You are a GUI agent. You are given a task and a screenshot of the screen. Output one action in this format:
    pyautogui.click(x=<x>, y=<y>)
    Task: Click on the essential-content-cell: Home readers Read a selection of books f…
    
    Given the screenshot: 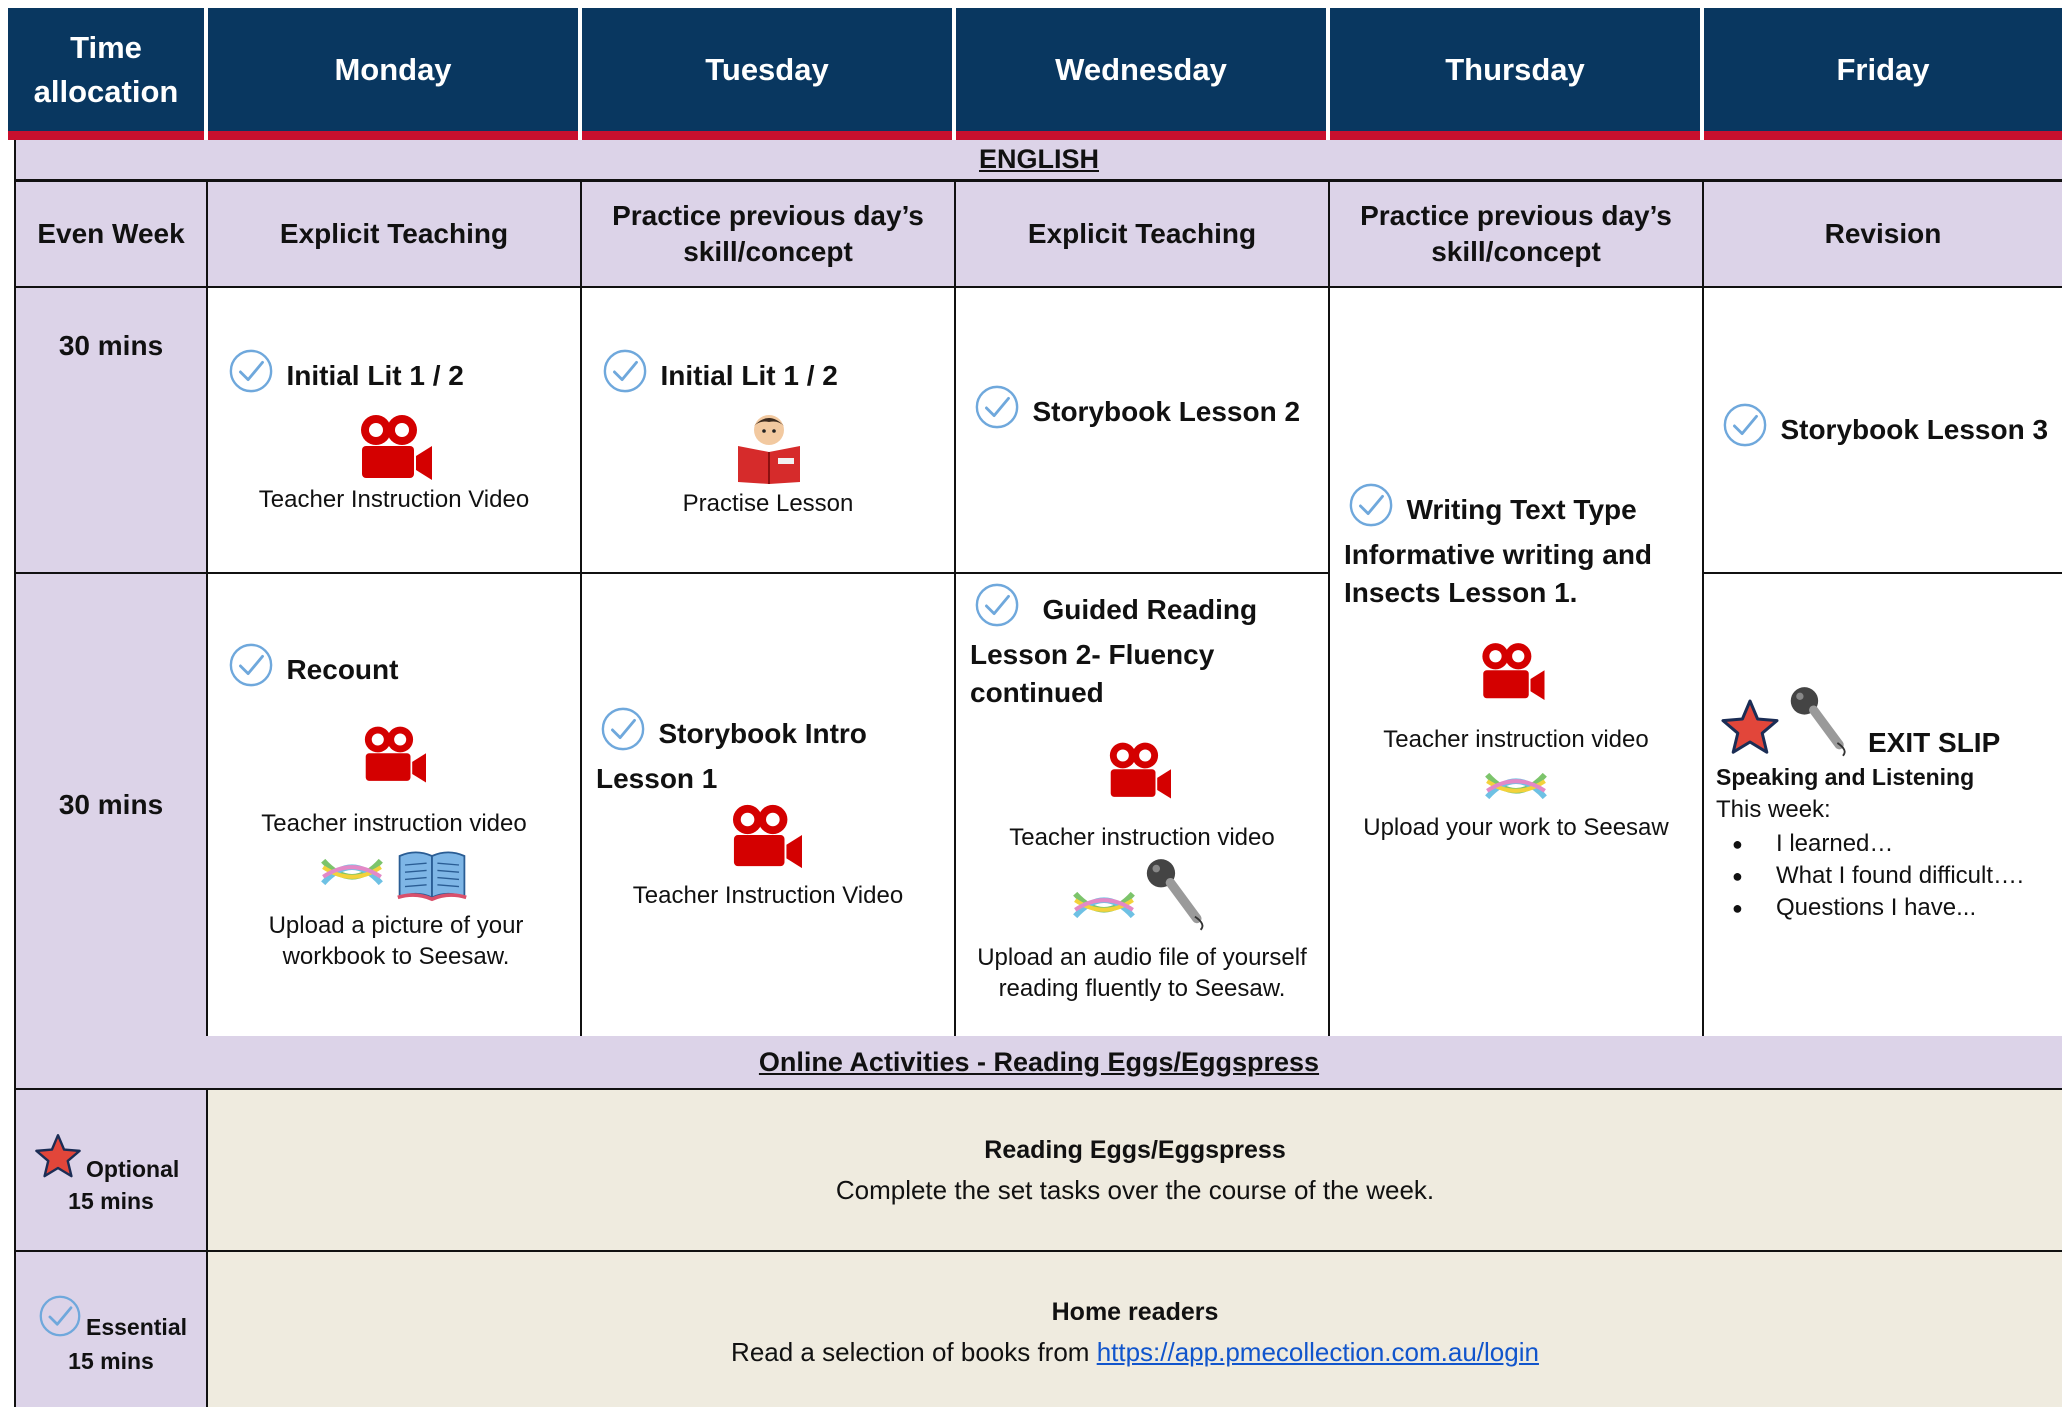 What is the action you would take?
    pyautogui.click(x=1134, y=1328)
    